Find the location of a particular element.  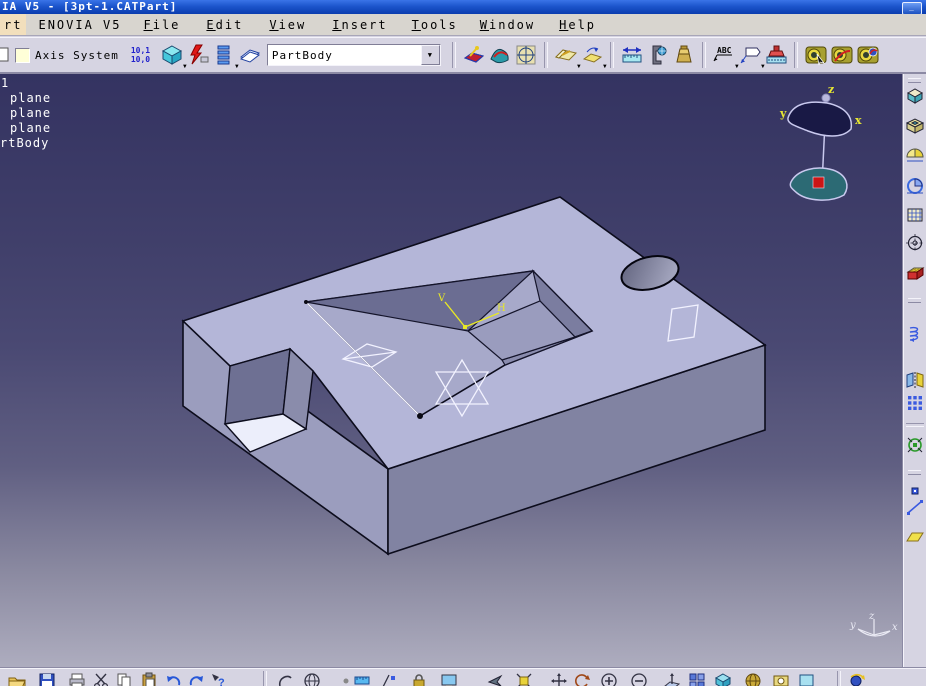

menu-help: Help is located at coordinates (577, 24).